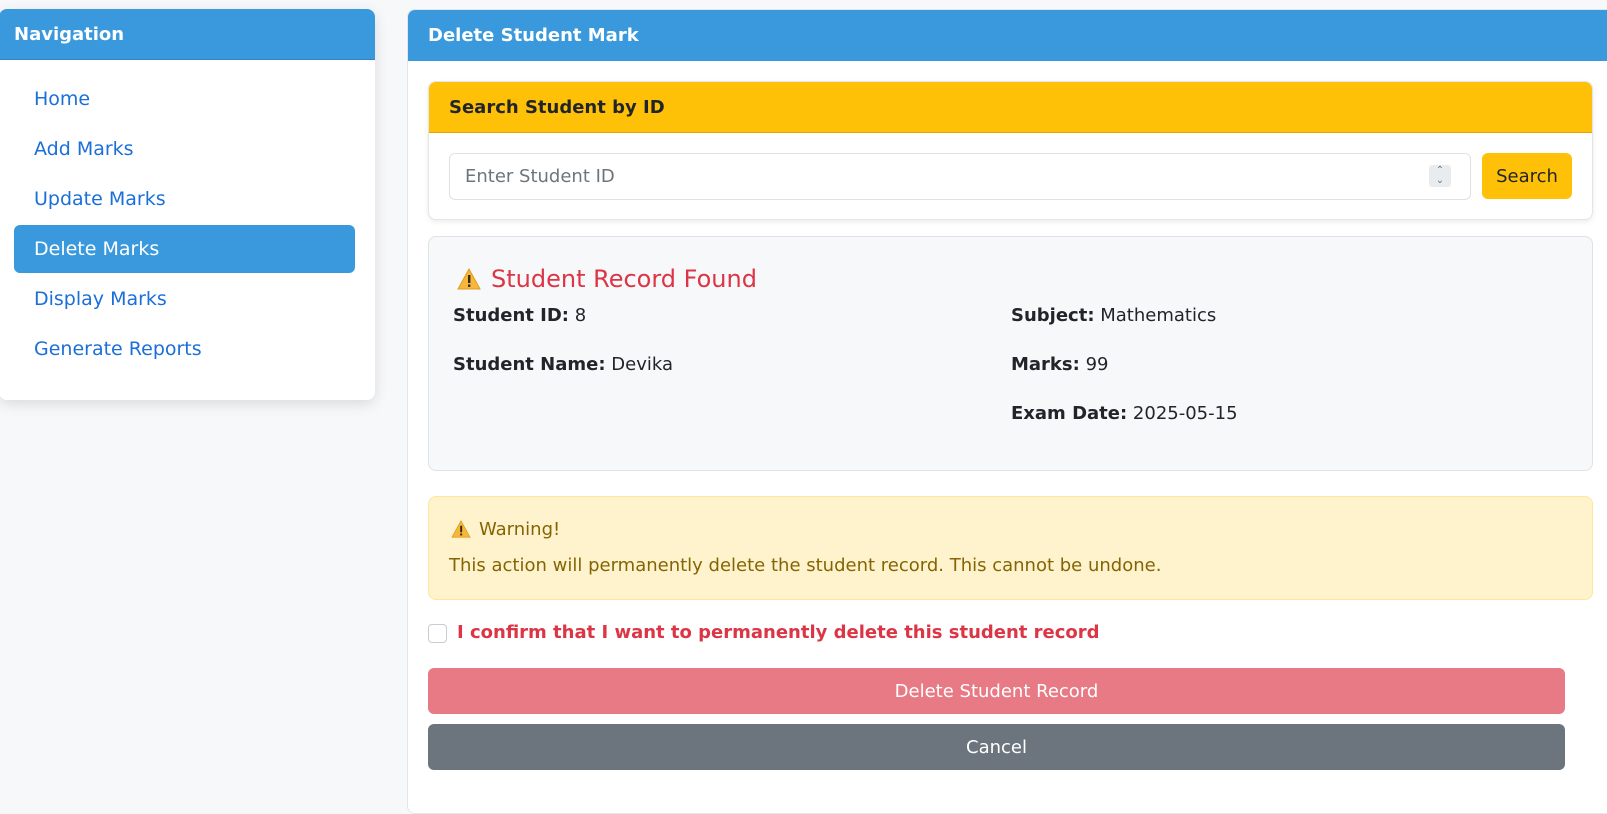 This screenshot has height=814, width=1607. I want to click on student-id-field: Student ID: 8, so click(519, 315).